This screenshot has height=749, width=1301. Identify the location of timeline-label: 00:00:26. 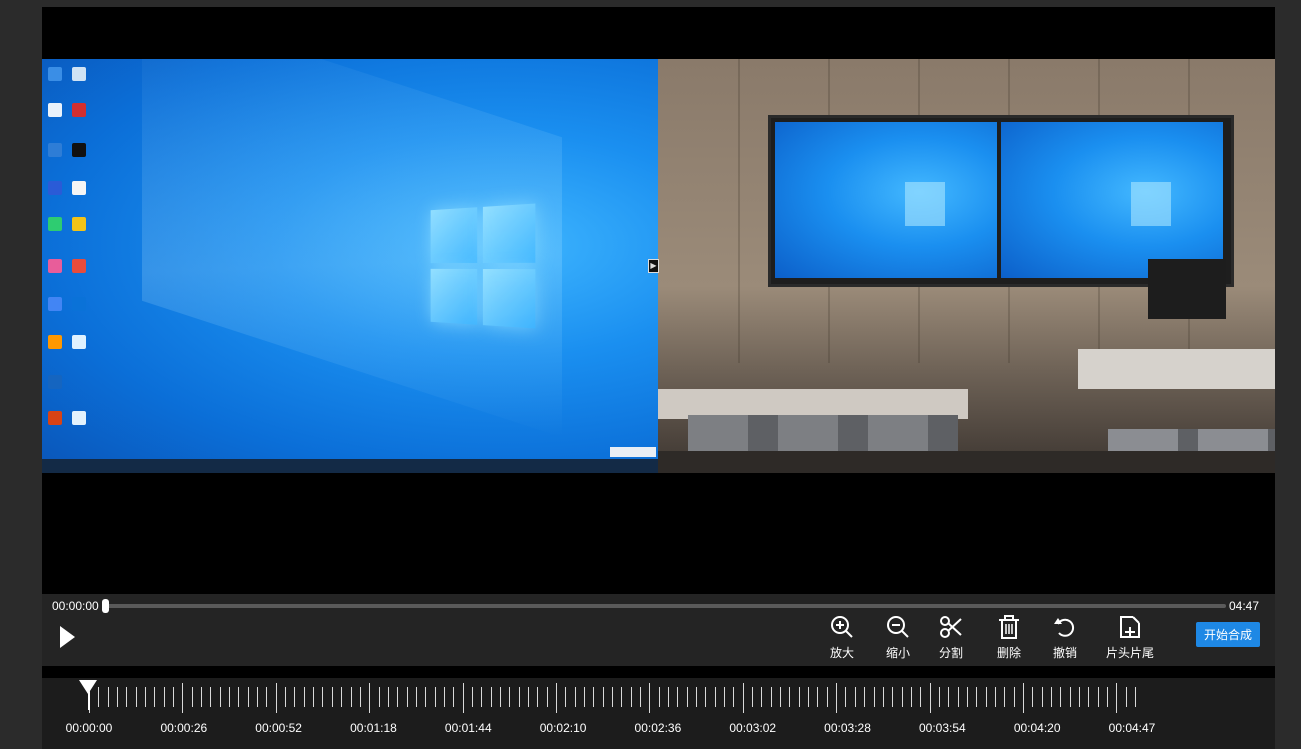
(184, 728).